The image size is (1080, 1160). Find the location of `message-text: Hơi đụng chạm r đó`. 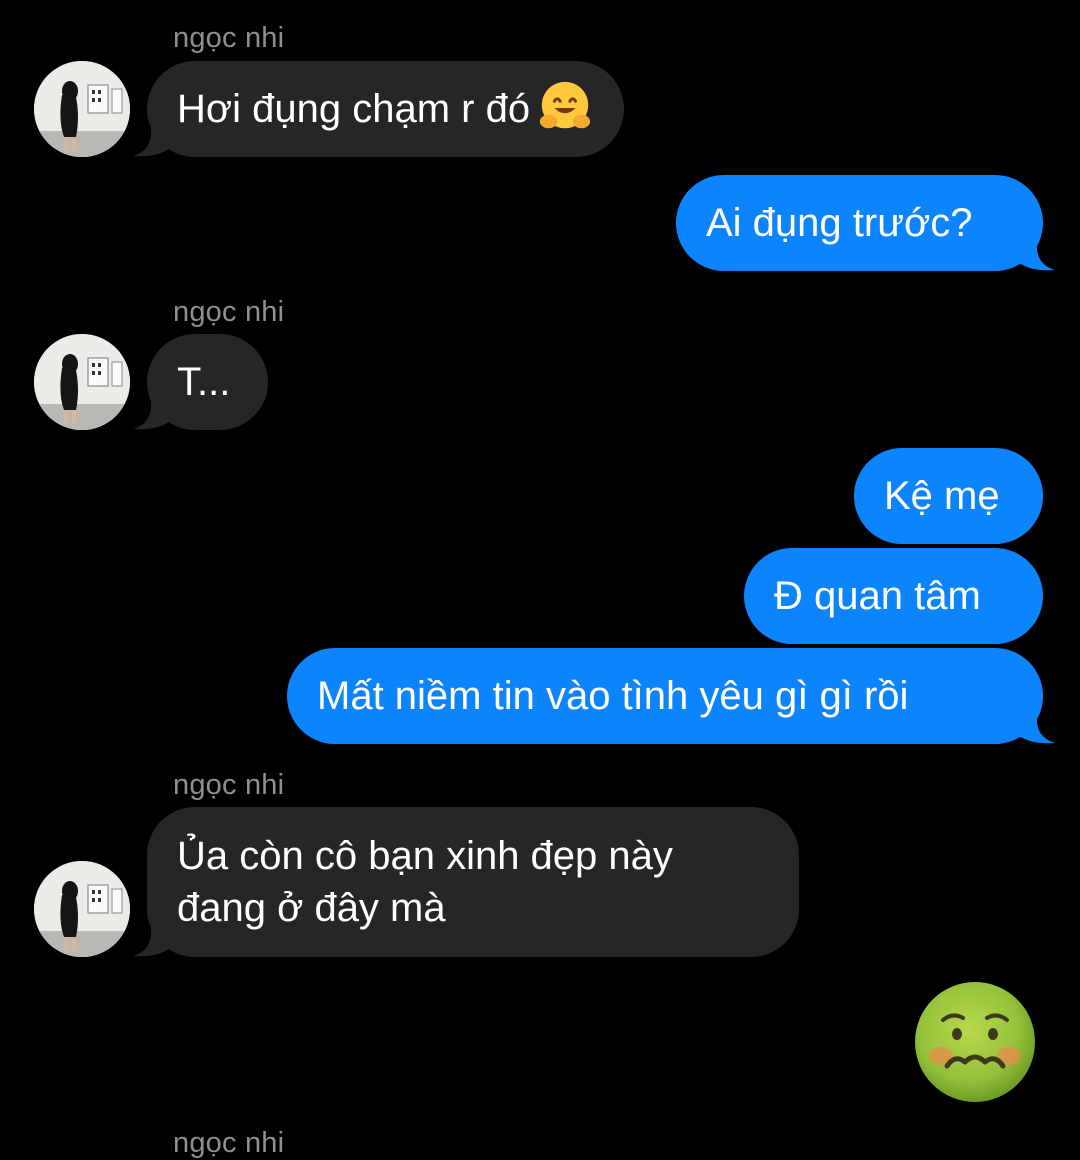

message-text: Hơi đụng chạm r đó is located at coordinates (354, 109).